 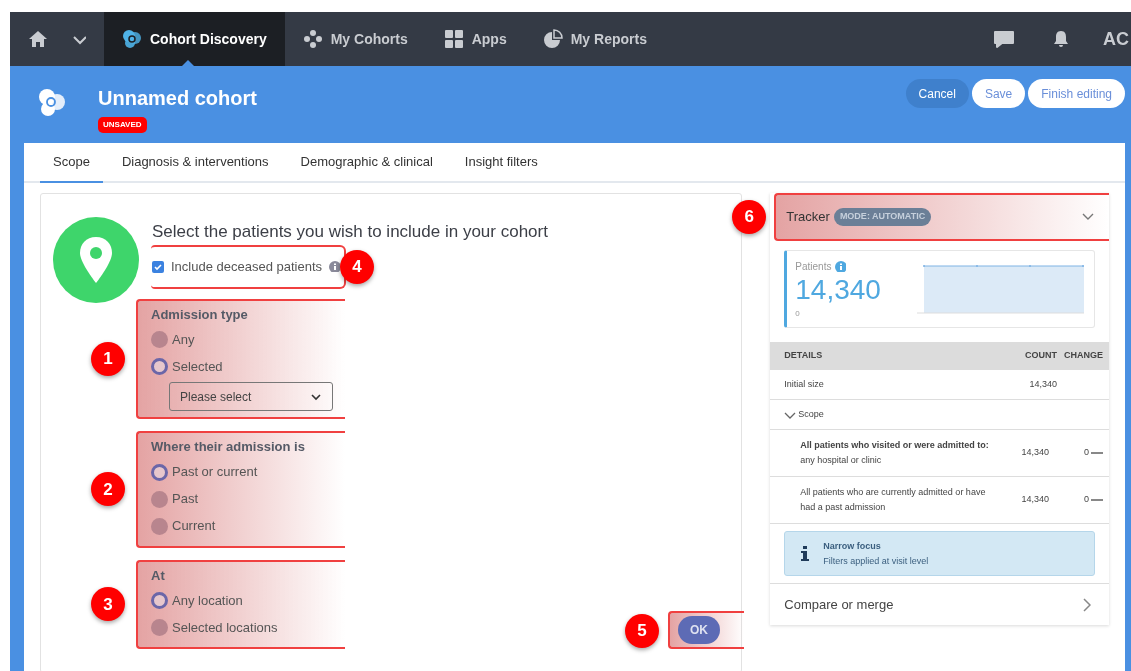 What do you see at coordinates (38, 39) in the screenshot?
I see `home-icon` at bounding box center [38, 39].